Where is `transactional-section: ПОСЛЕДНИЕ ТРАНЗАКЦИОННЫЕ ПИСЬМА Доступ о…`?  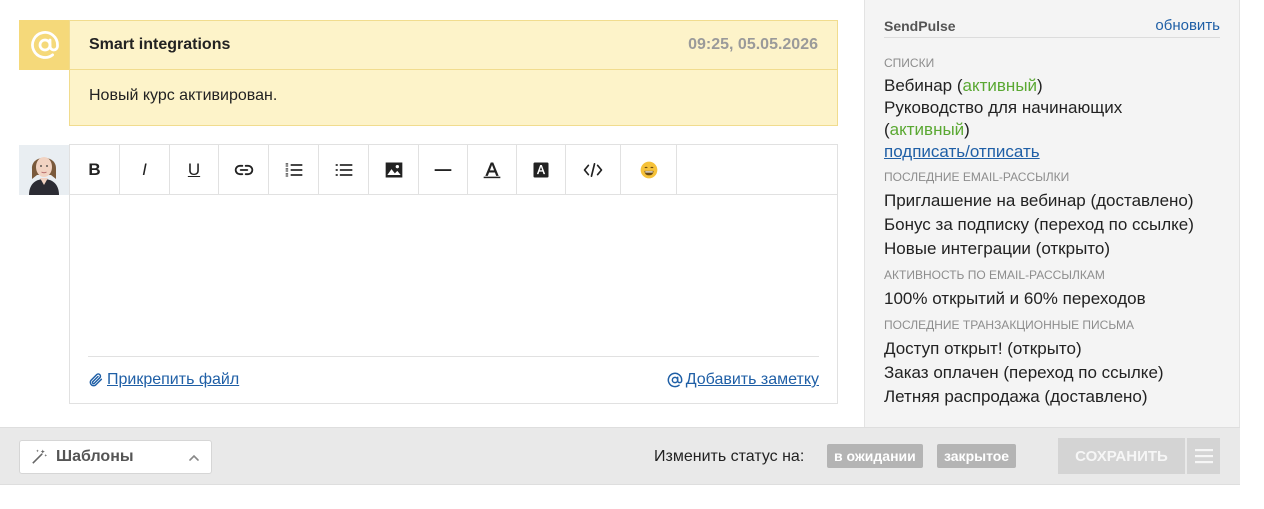
transactional-section: ПОСЛЕДНИЕ ТРАНЗАКЦИОННЫЕ ПИСЬМА Доступ о… is located at coordinates (1052, 363).